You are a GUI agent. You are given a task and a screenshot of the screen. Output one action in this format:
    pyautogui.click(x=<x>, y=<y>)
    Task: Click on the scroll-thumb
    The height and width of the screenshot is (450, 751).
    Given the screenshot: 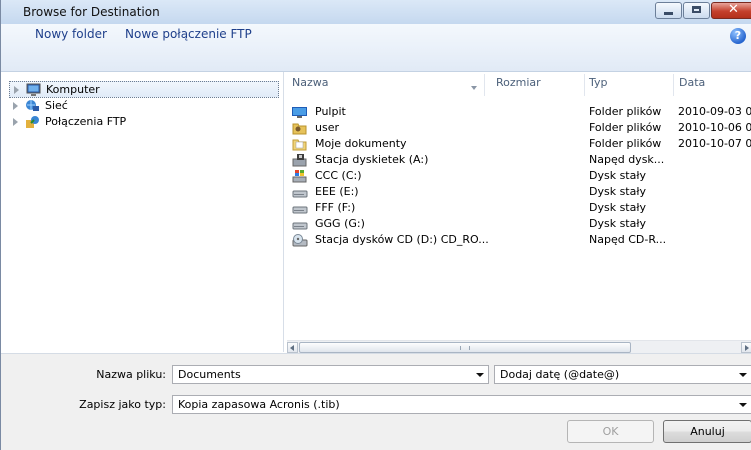 What is the action you would take?
    pyautogui.click(x=465, y=347)
    